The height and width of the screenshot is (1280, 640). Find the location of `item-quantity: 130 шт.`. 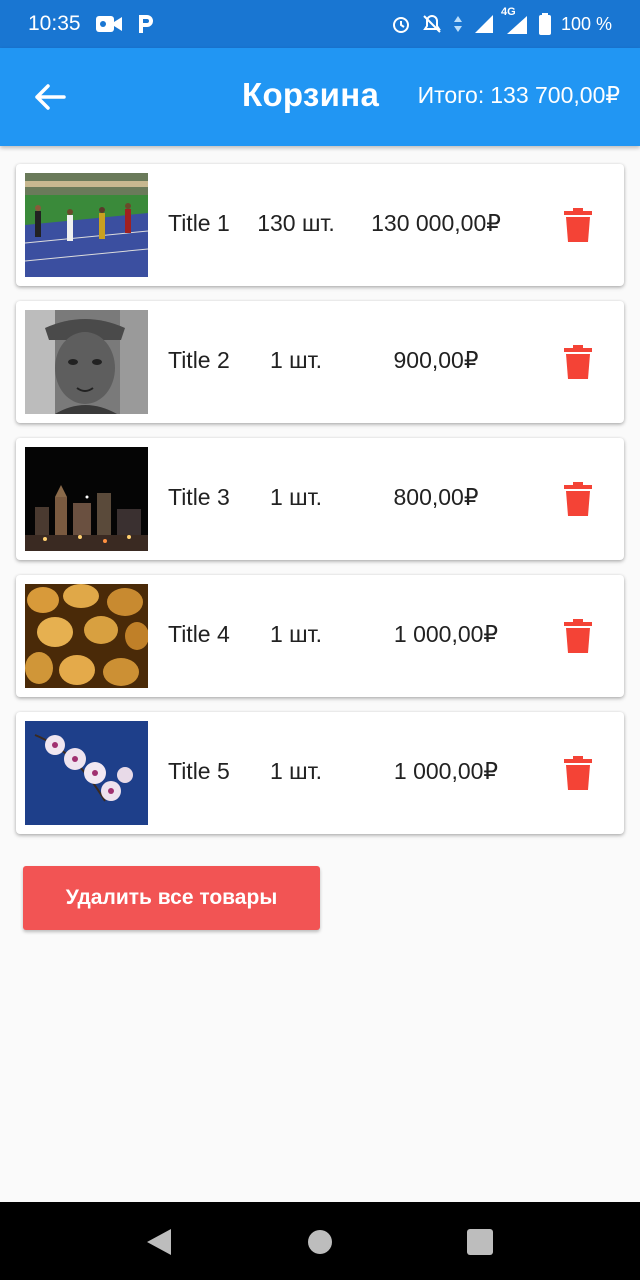

item-quantity: 130 шт. is located at coordinates (296, 223).